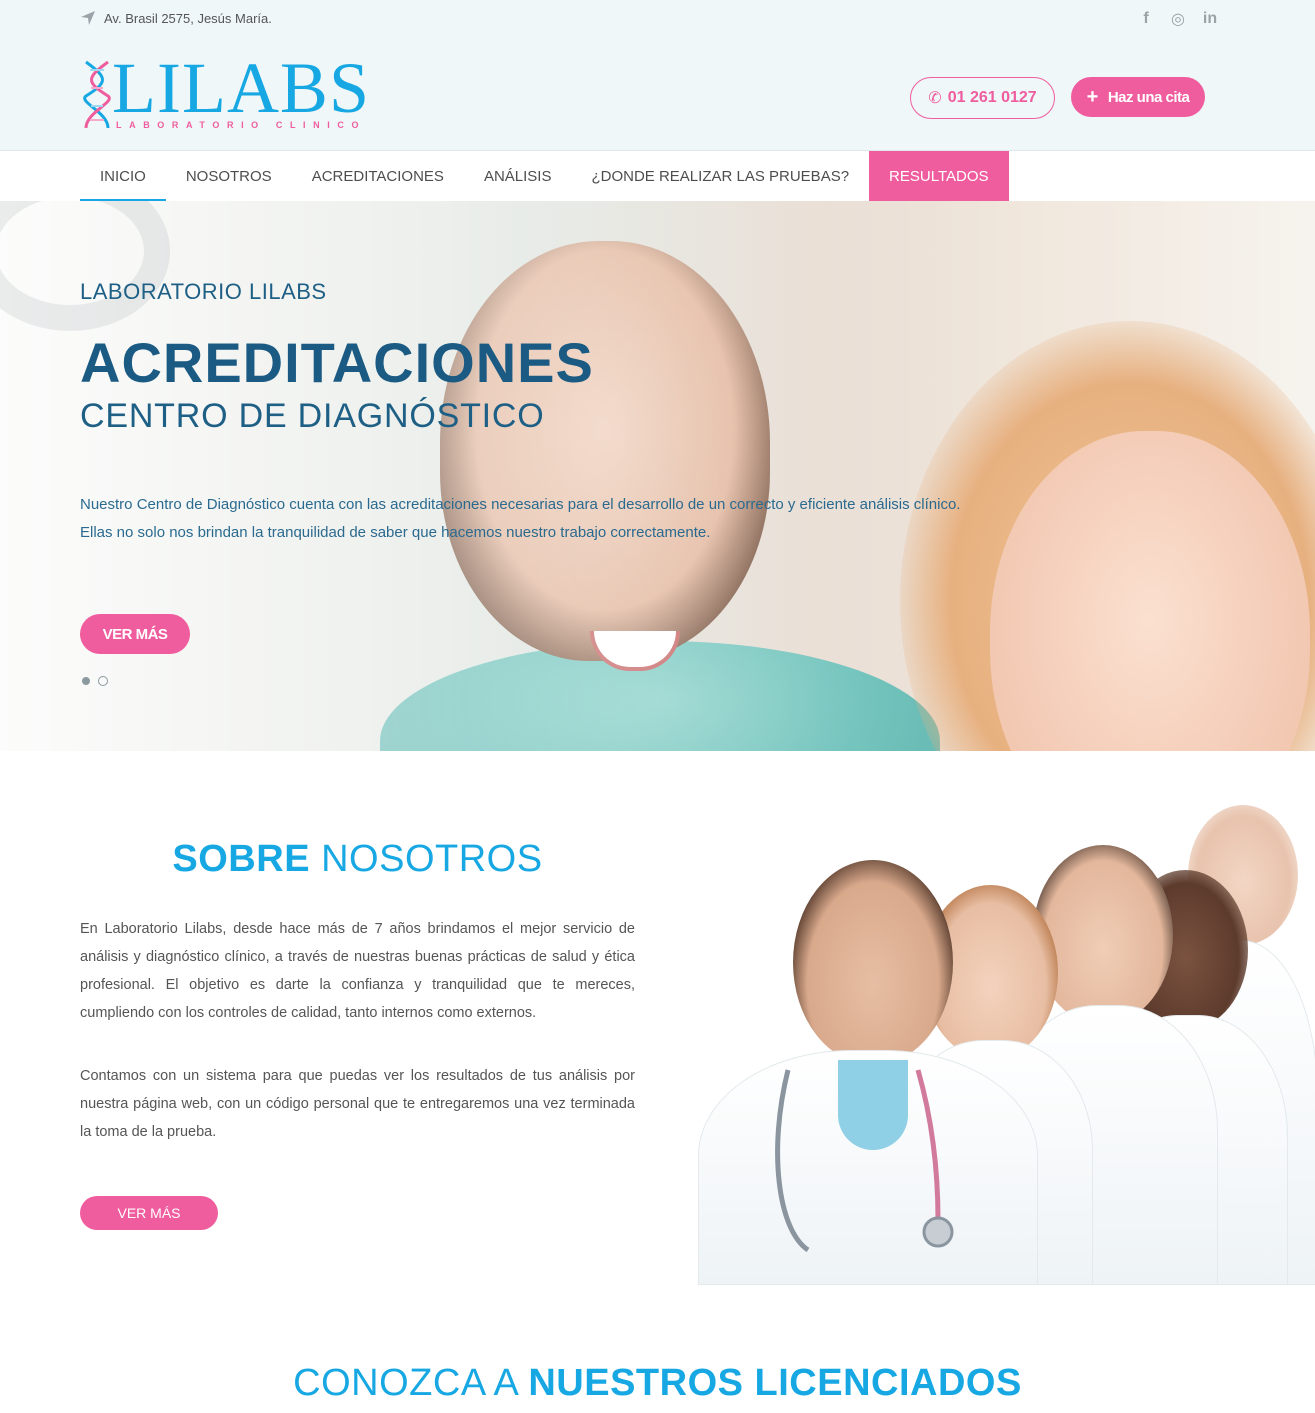 Image resolution: width=1315 pixels, height=1413 pixels. I want to click on social-links: f ◎ in, so click(1178, 19).